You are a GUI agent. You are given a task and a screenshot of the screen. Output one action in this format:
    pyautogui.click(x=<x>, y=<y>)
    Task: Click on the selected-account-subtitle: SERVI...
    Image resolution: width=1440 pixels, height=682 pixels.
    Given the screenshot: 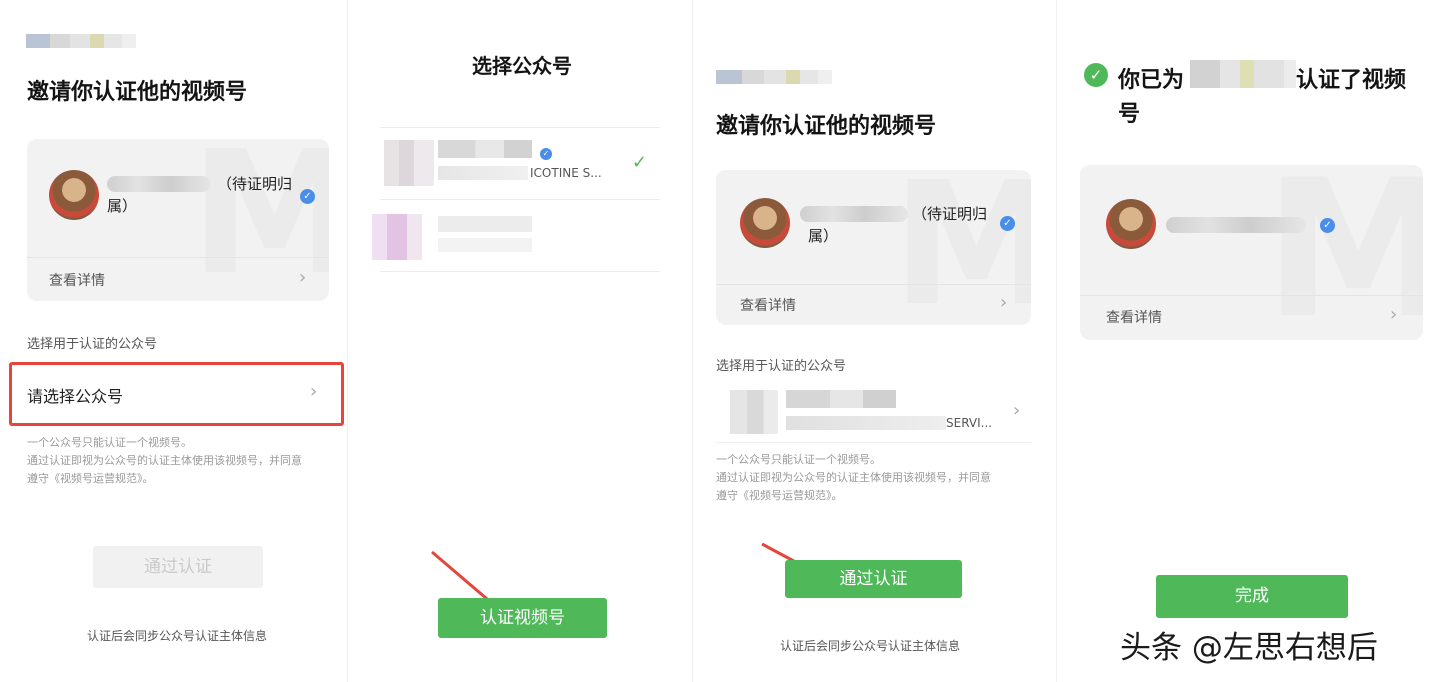 What is the action you would take?
    pyautogui.click(x=969, y=423)
    